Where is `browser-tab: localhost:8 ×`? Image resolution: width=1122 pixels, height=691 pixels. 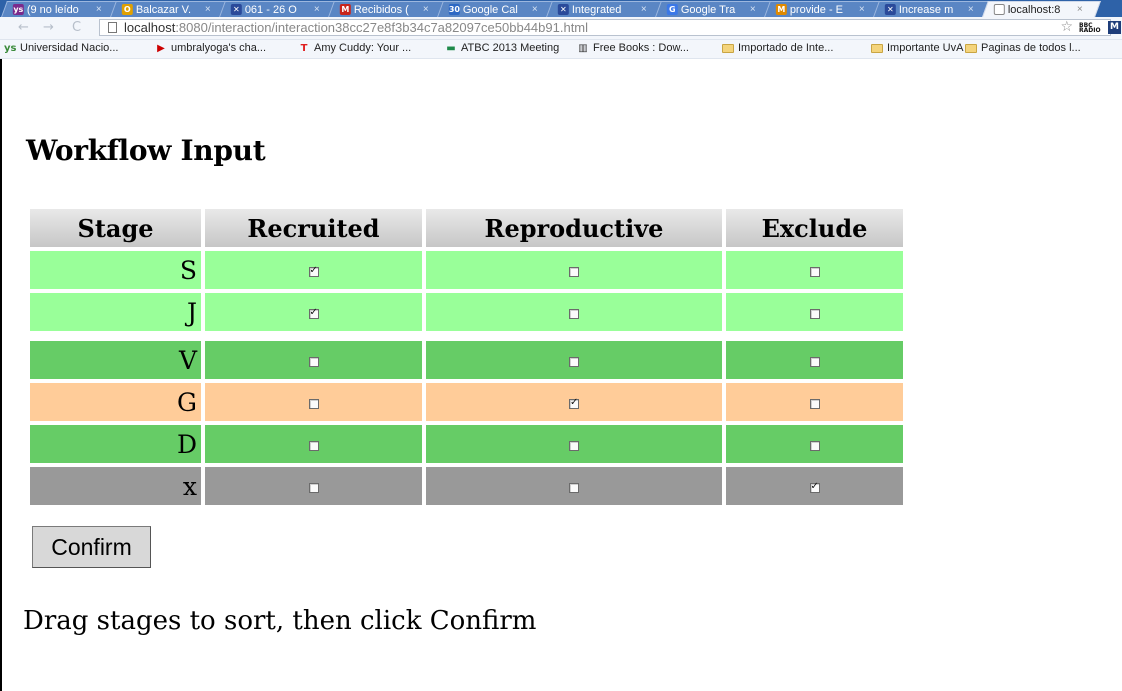 browser-tab: localhost:8 × is located at coordinates (1041, 9).